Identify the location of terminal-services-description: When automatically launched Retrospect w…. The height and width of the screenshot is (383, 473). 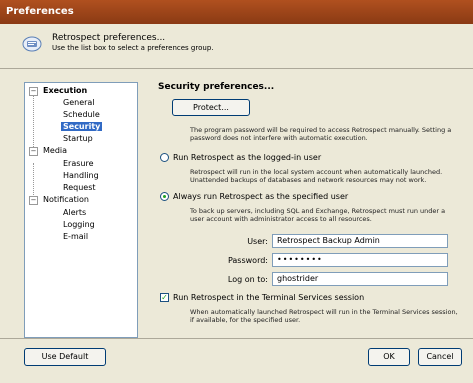
(324, 316).